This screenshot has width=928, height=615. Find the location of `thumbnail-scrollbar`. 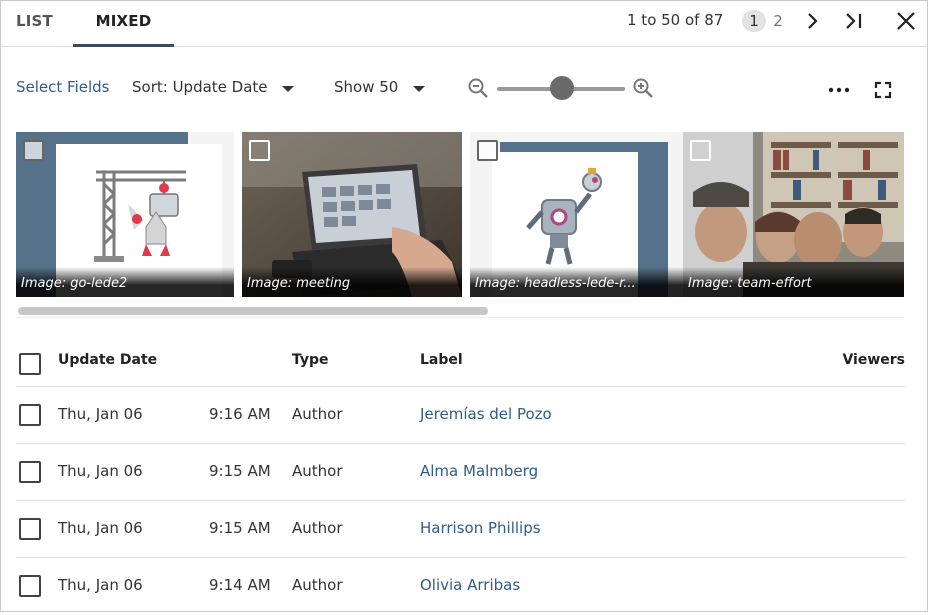

thumbnail-scrollbar is located at coordinates (460, 312).